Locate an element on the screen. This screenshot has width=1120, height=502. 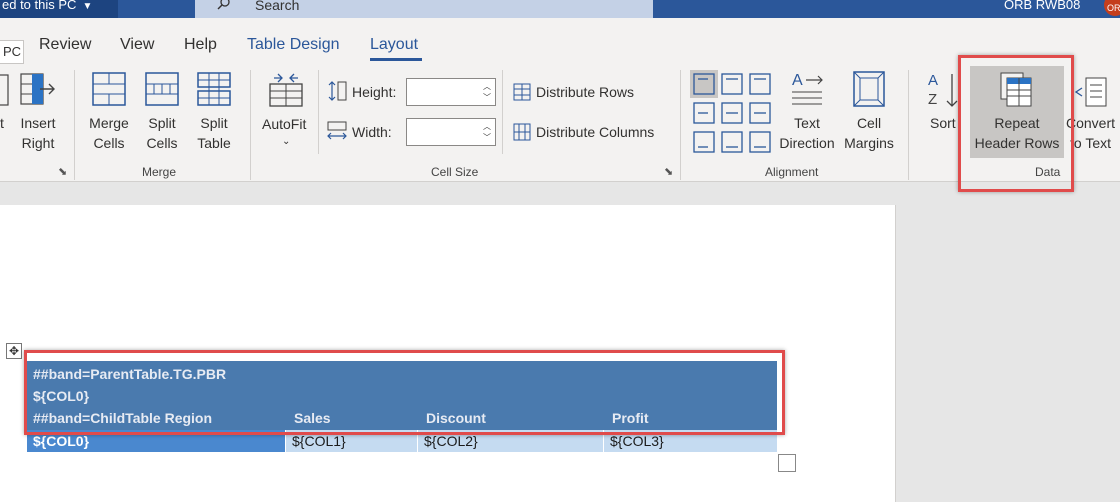
repeat-header-highlight-box is located at coordinates (1016, 123).